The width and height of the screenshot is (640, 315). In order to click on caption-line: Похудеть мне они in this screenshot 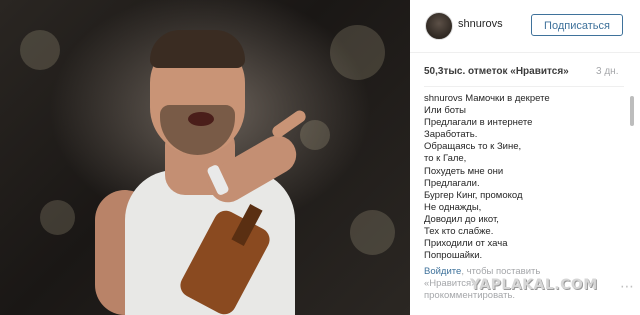, I will do `click(464, 171)`.